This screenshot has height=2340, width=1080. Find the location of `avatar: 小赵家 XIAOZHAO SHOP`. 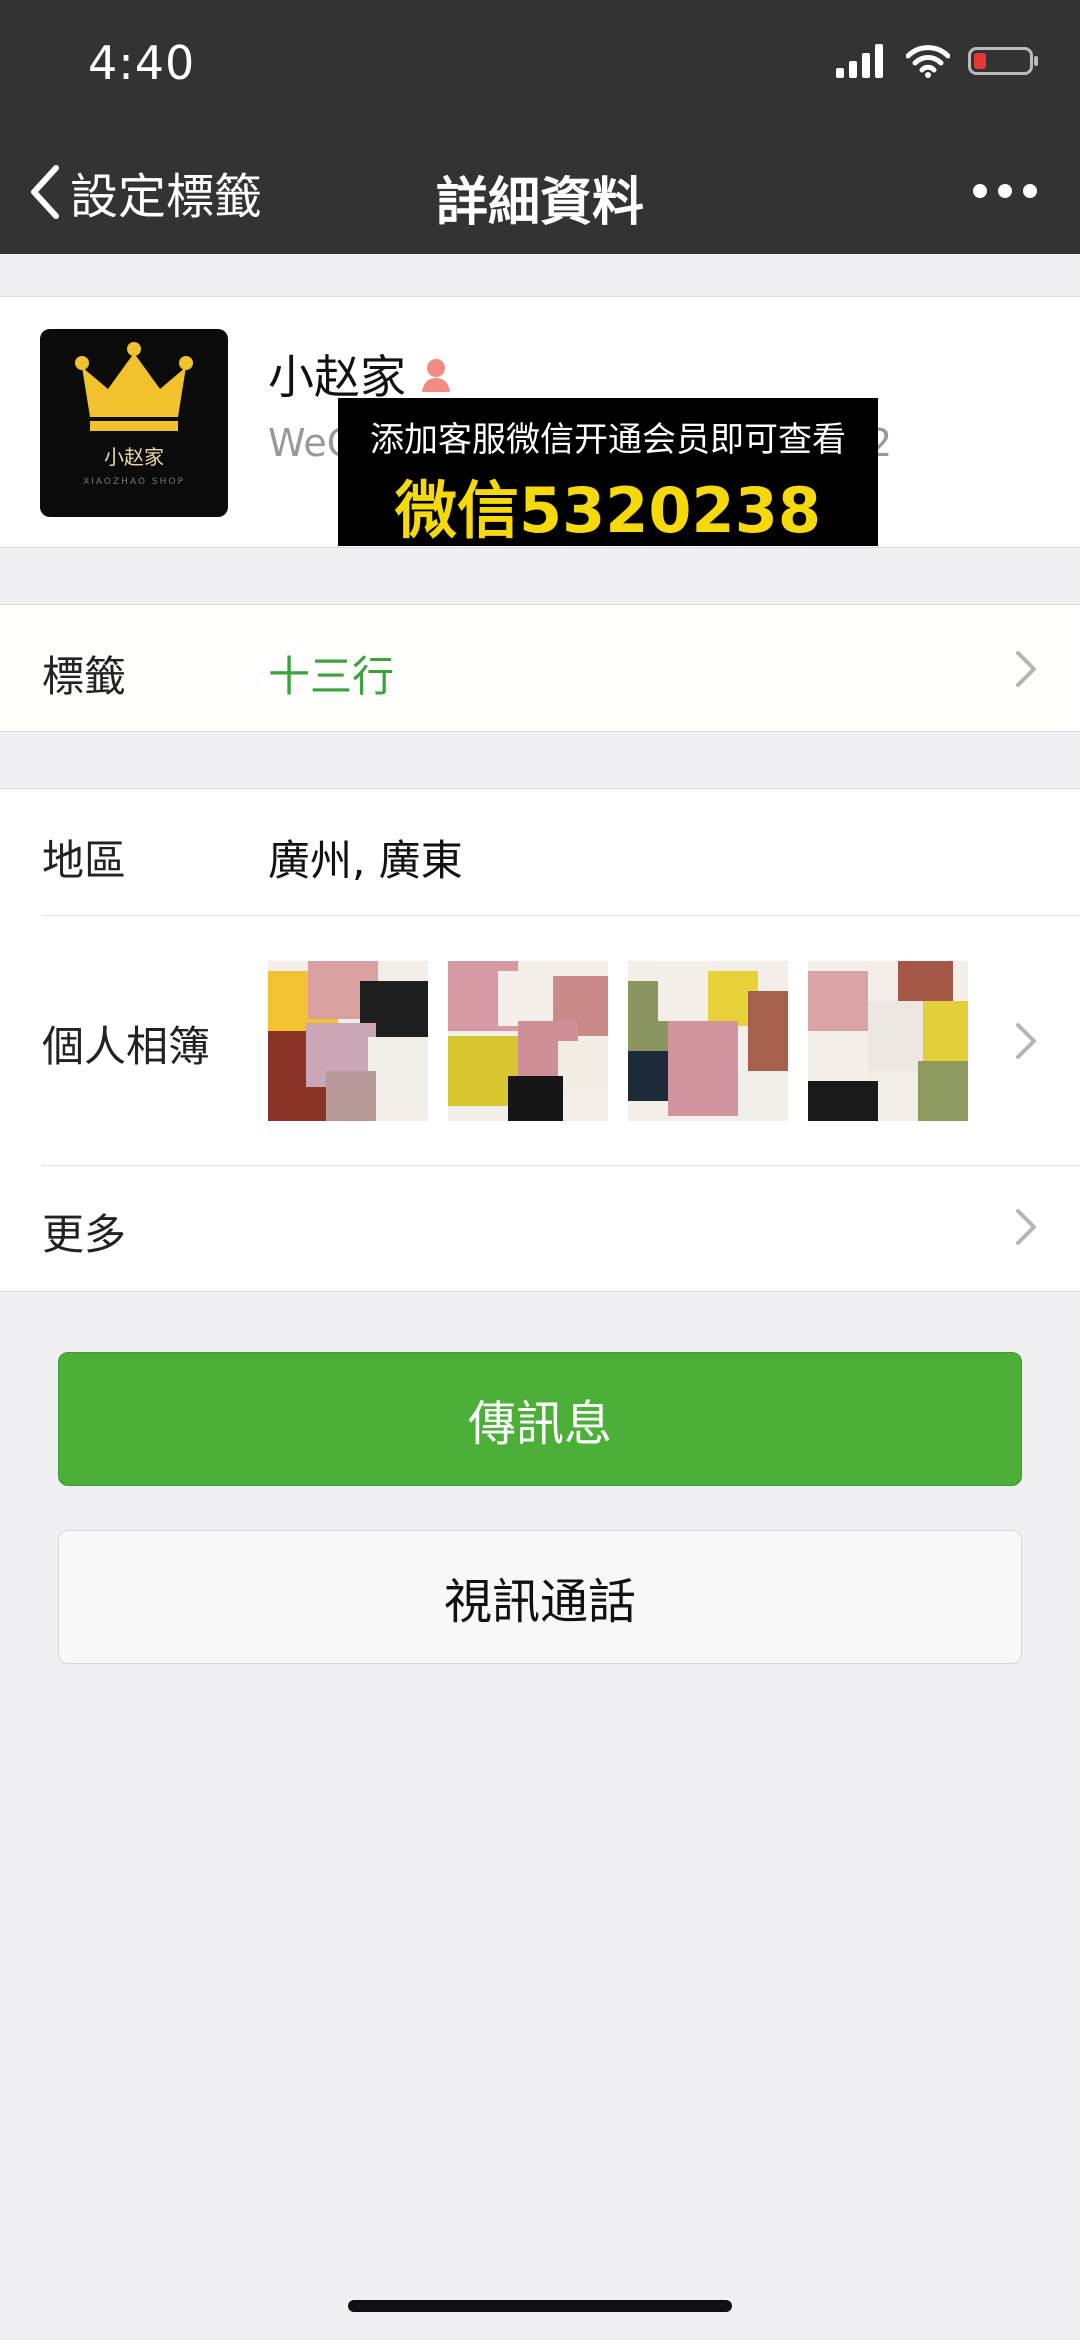

avatar: 小赵家 XIAOZHAO SHOP is located at coordinates (134, 423).